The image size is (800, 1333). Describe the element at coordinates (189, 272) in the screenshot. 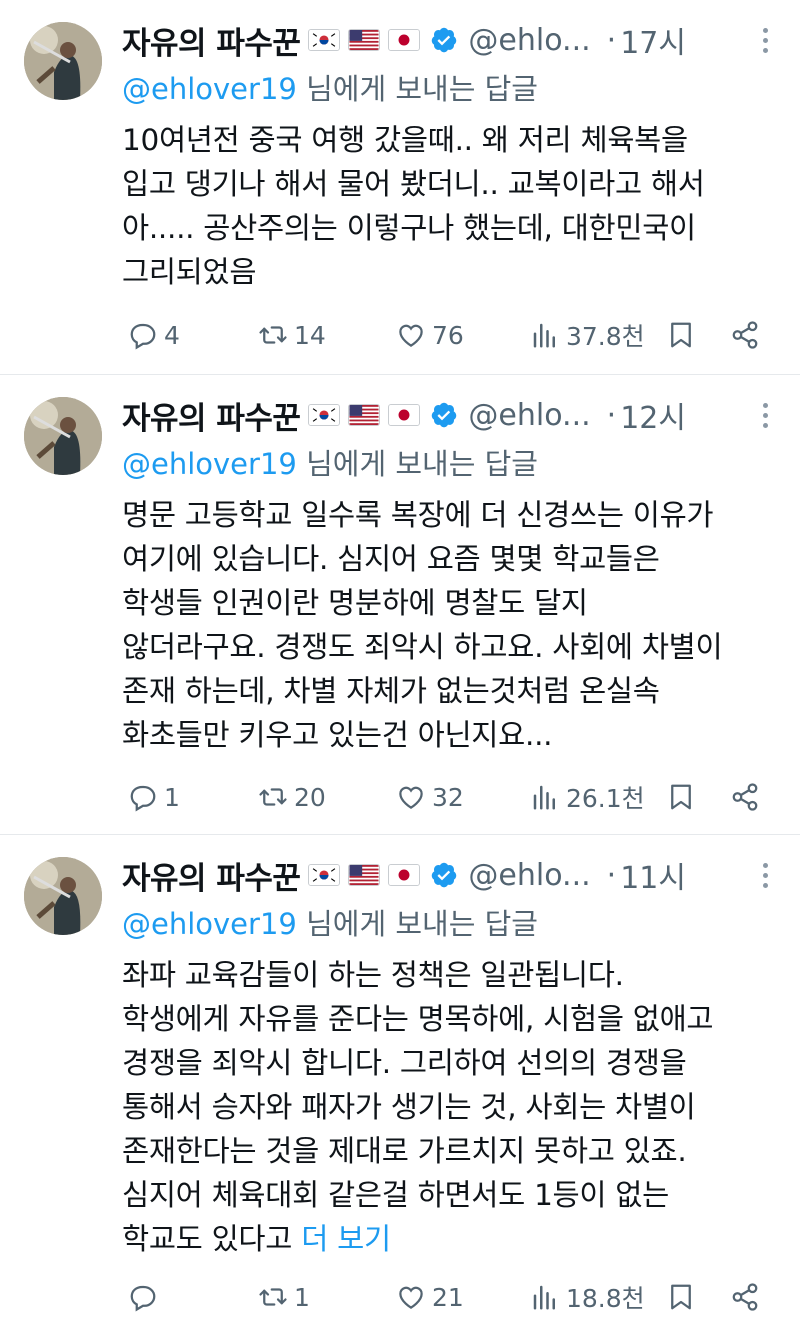

I see `tweet-text-line: 그리되었음` at that location.